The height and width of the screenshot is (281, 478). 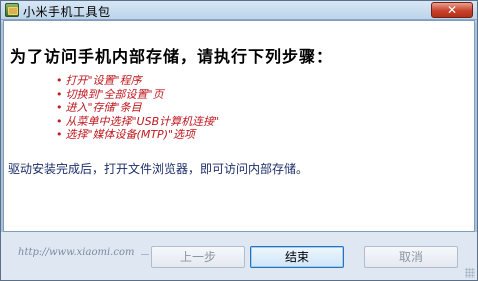 I want to click on divider, so click(x=145, y=254).